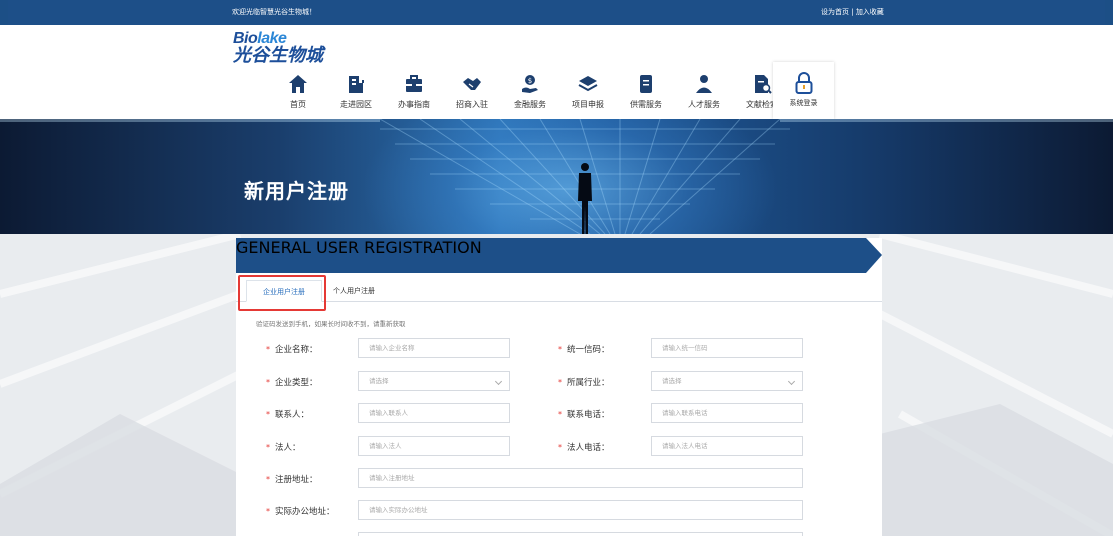  Describe the element at coordinates (704, 104) in the screenshot. I see `nav-label: 人才服务` at that location.